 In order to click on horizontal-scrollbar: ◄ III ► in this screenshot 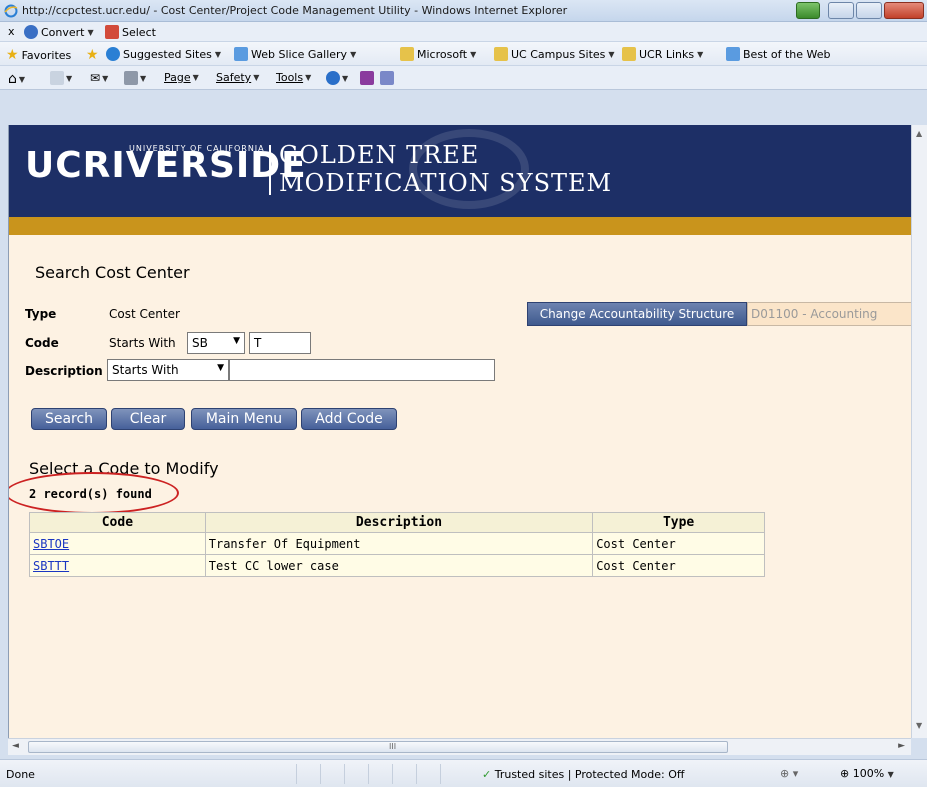, I will do `click(459, 746)`.